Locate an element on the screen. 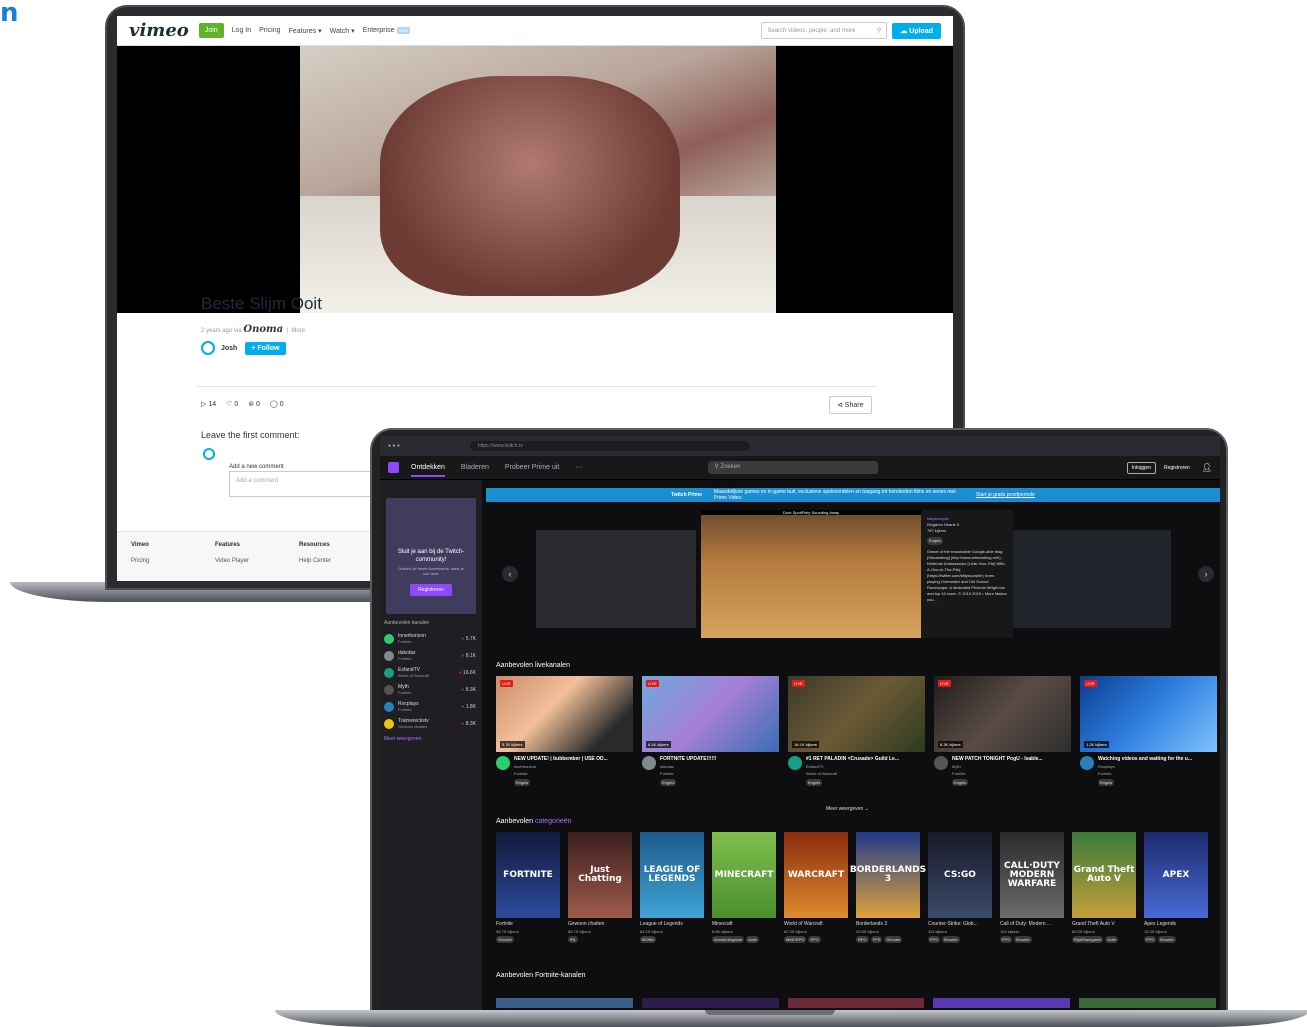 The width and height of the screenshot is (1307, 1027). streamer-name: EsfandTV is located at coordinates (852, 766).